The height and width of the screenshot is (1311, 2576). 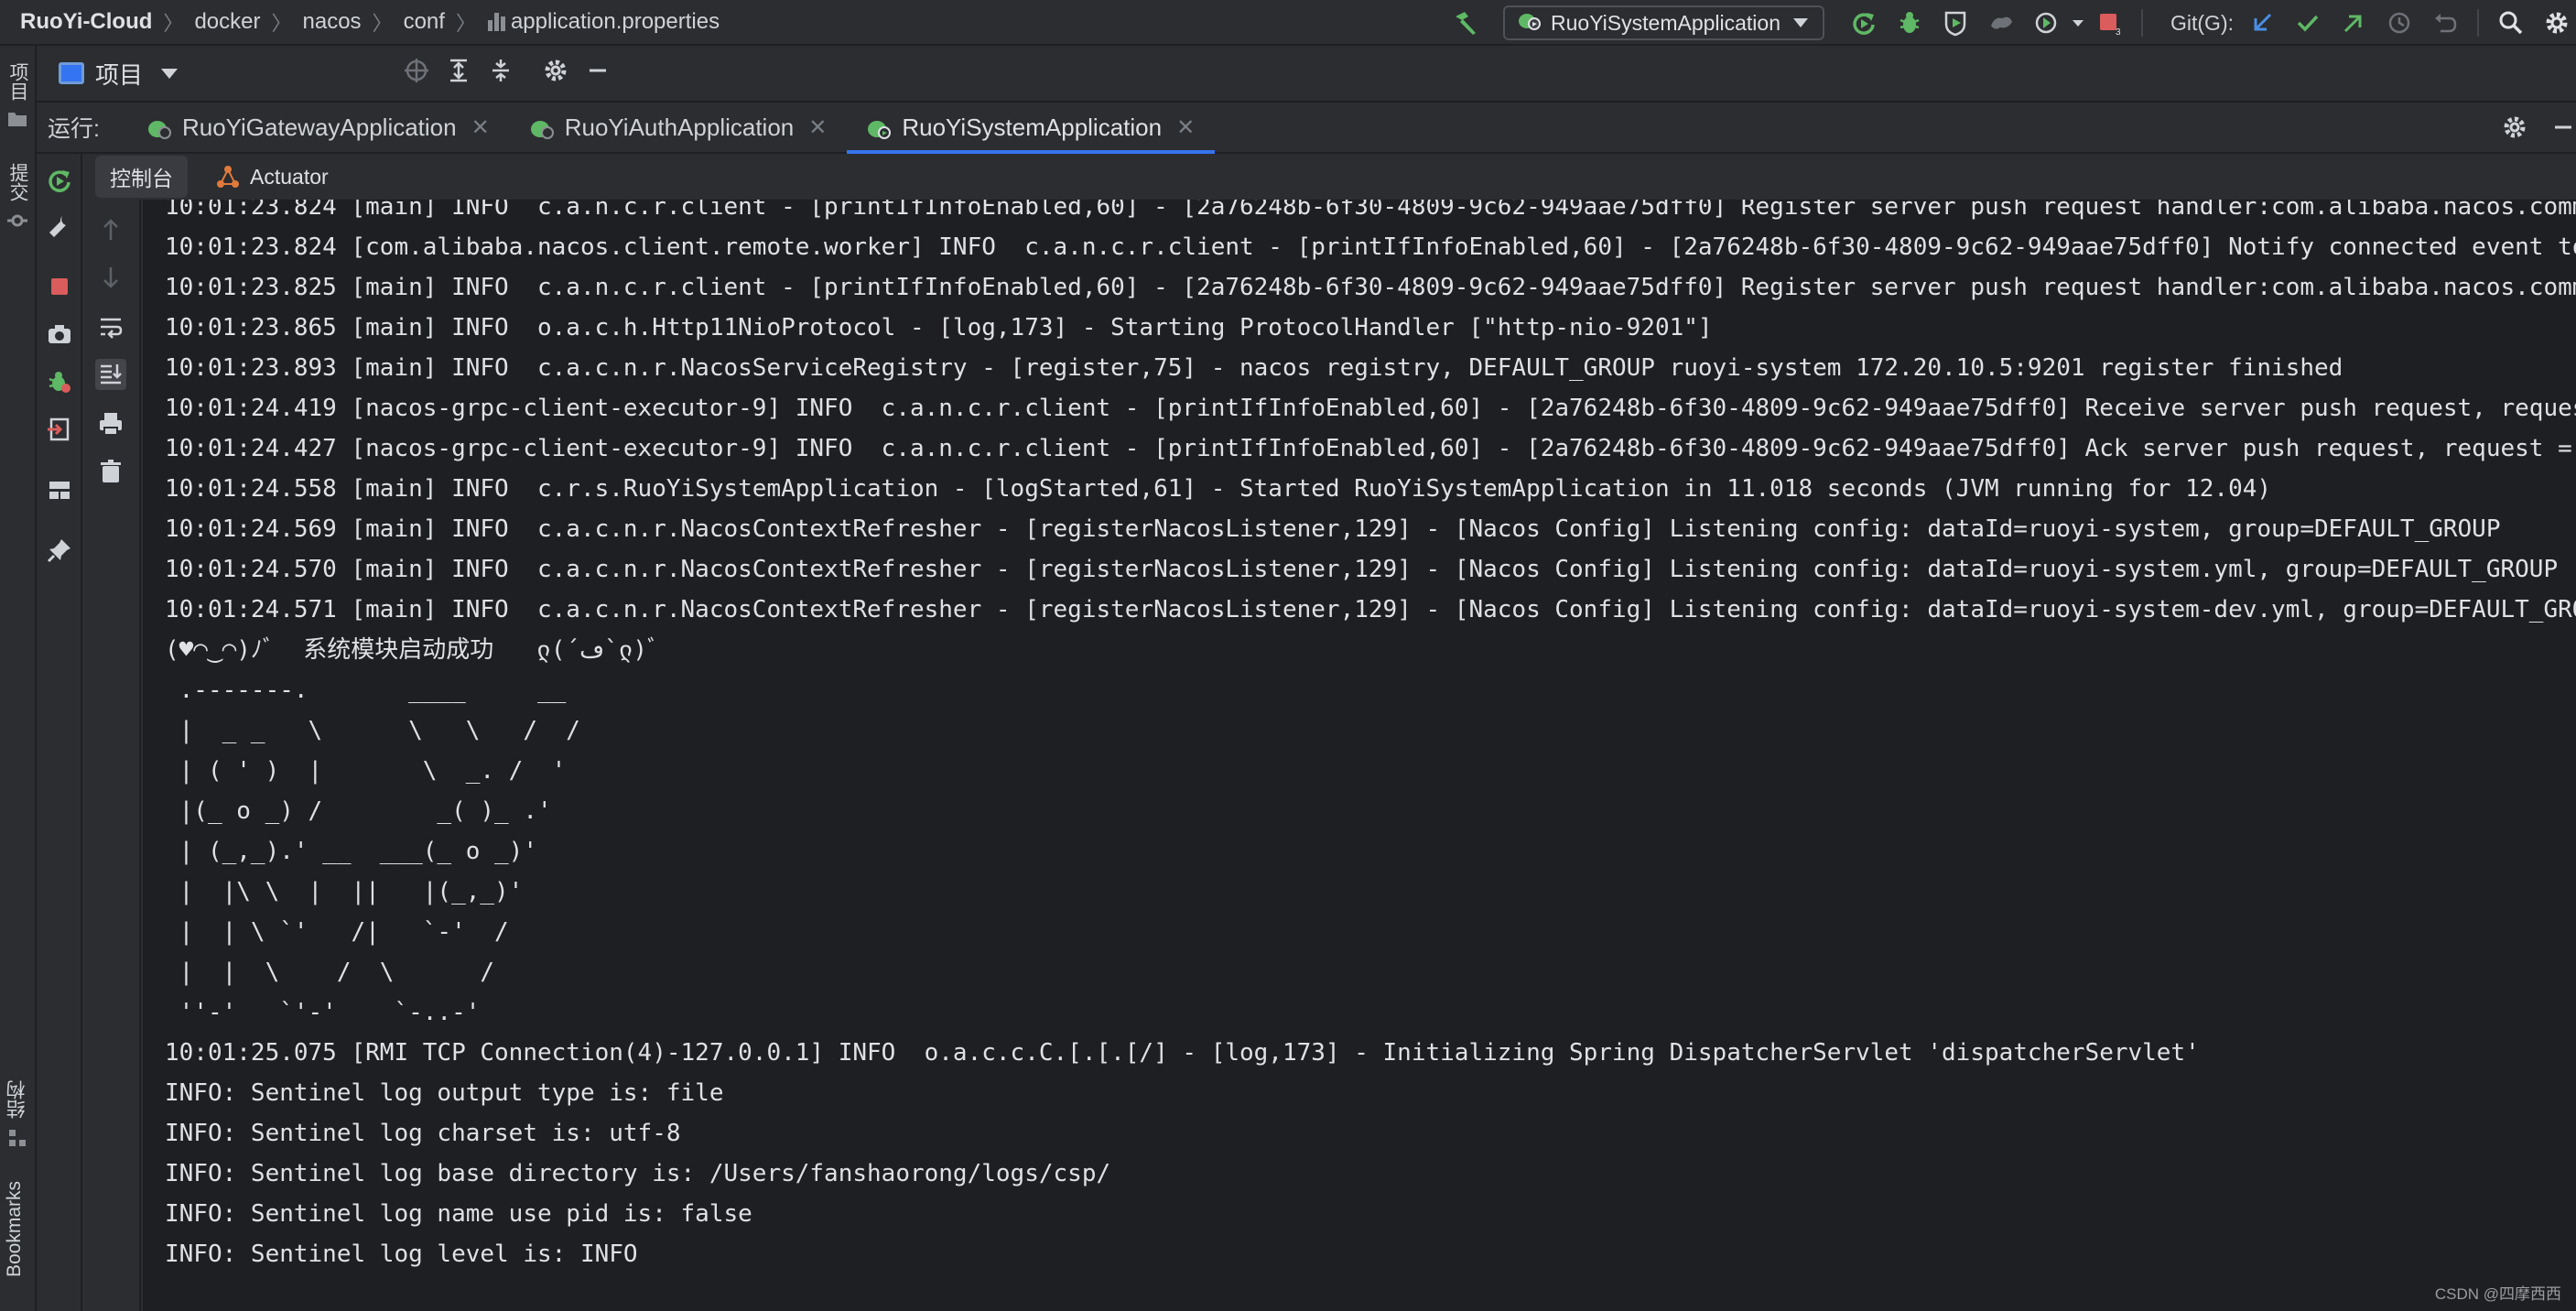 What do you see at coordinates (417, 70) in the screenshot?
I see `locate-icon` at bounding box center [417, 70].